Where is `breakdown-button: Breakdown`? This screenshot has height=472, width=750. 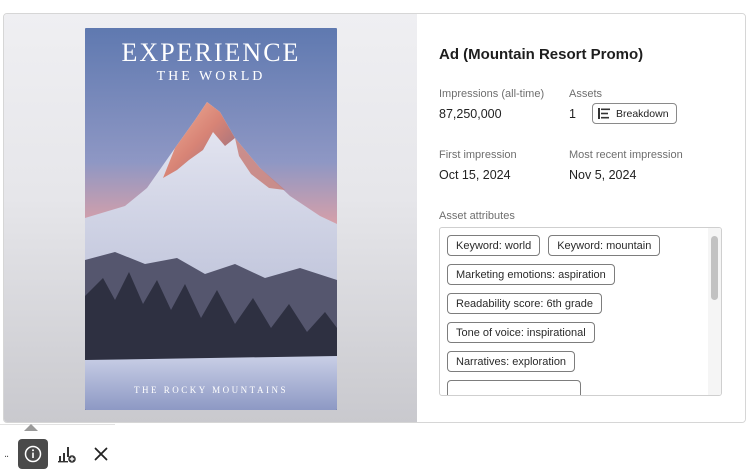
breakdown-button: Breakdown is located at coordinates (634, 113).